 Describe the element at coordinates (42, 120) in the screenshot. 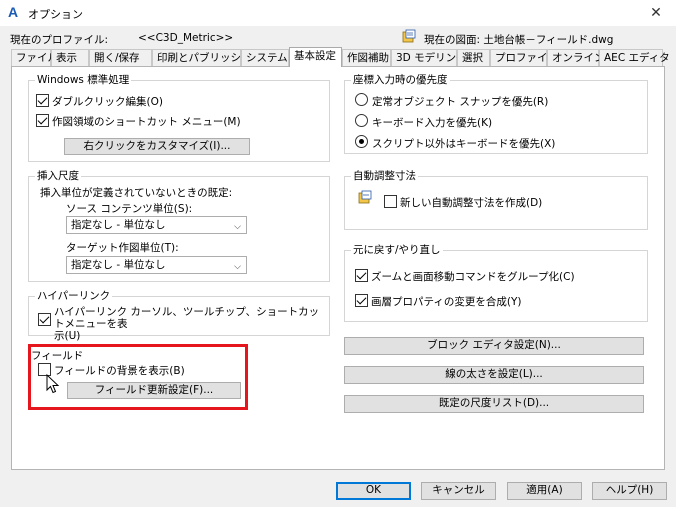

I see `shortcut-menu-checkbox` at that location.